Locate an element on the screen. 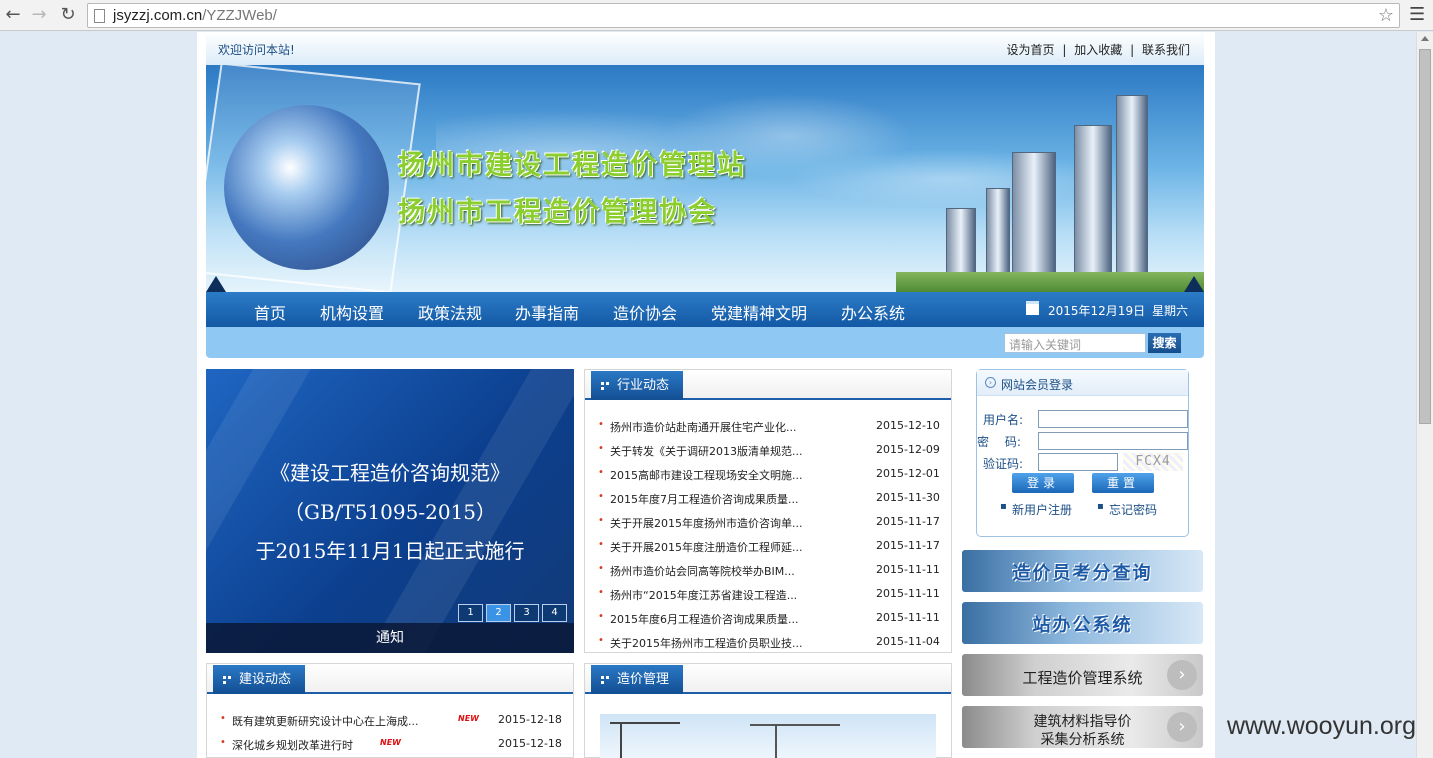 Image resolution: width=1433 pixels, height=758 pixels. page-icon is located at coordinates (99, 16).